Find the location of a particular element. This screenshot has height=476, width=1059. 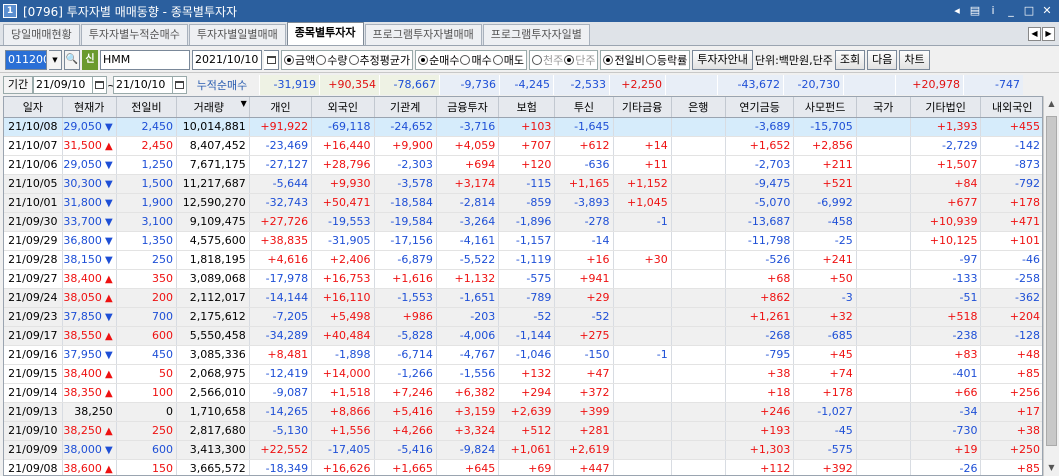

next-button: 다음 is located at coordinates (882, 59).